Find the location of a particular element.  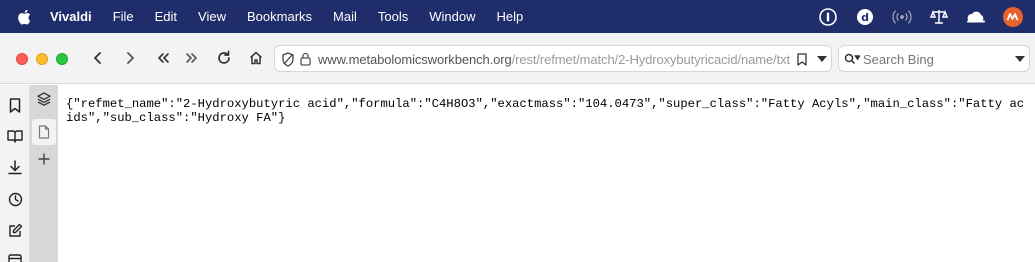

cloud-hat-icon is located at coordinates (976, 17).